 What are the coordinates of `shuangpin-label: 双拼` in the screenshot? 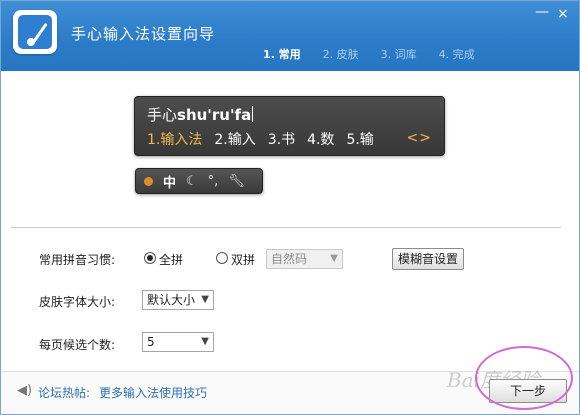 It's located at (243, 259).